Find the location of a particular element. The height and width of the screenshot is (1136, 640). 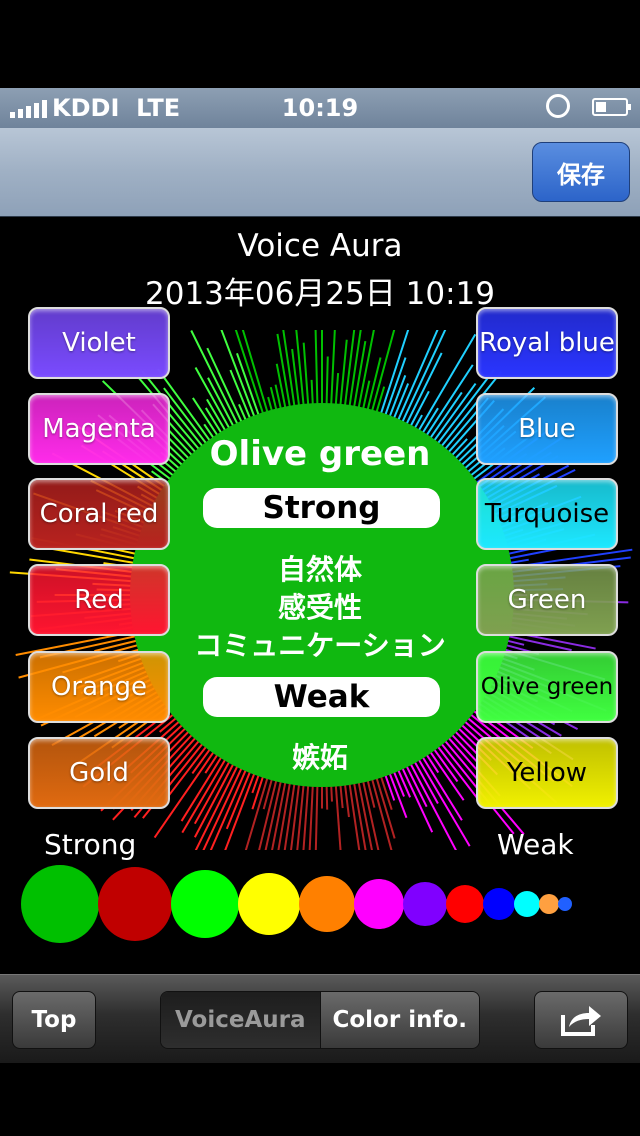

status-bar: KDDI LTE 10:19 is located at coordinates (320, 108).